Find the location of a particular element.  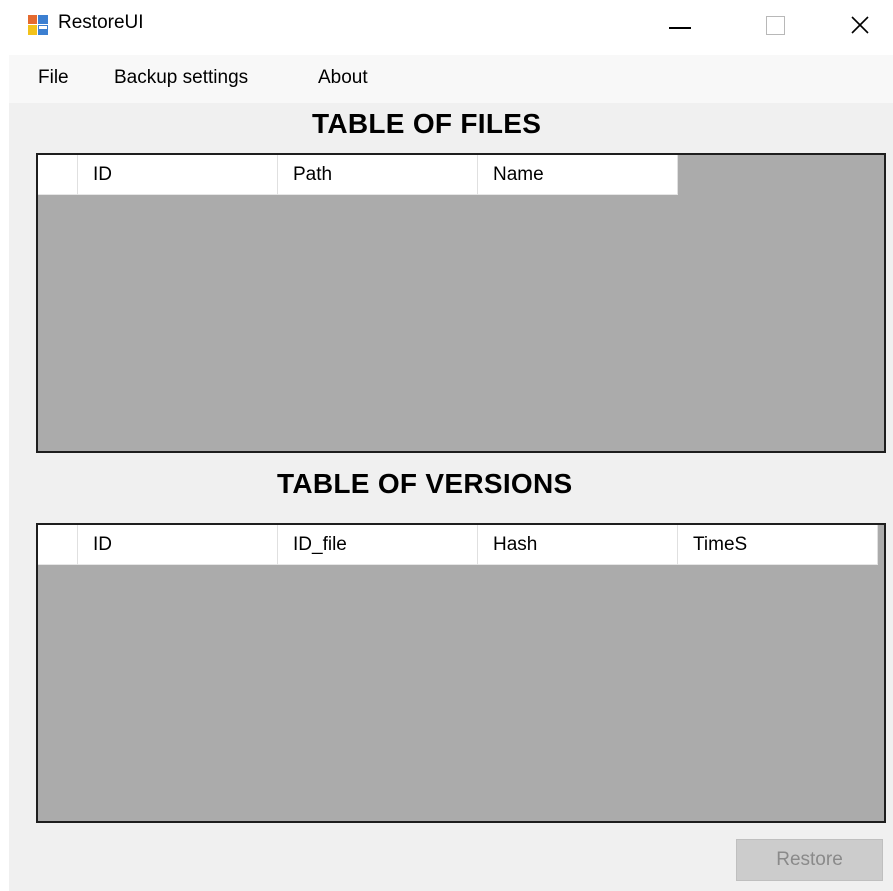

menu-item-about: About is located at coordinates (343, 78).